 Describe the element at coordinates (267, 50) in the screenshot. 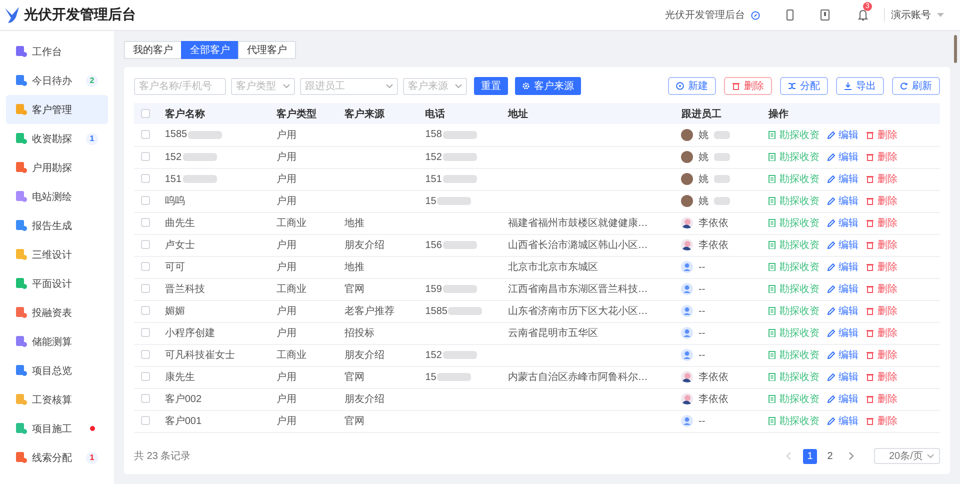

I see `tab: 代理客户` at that location.